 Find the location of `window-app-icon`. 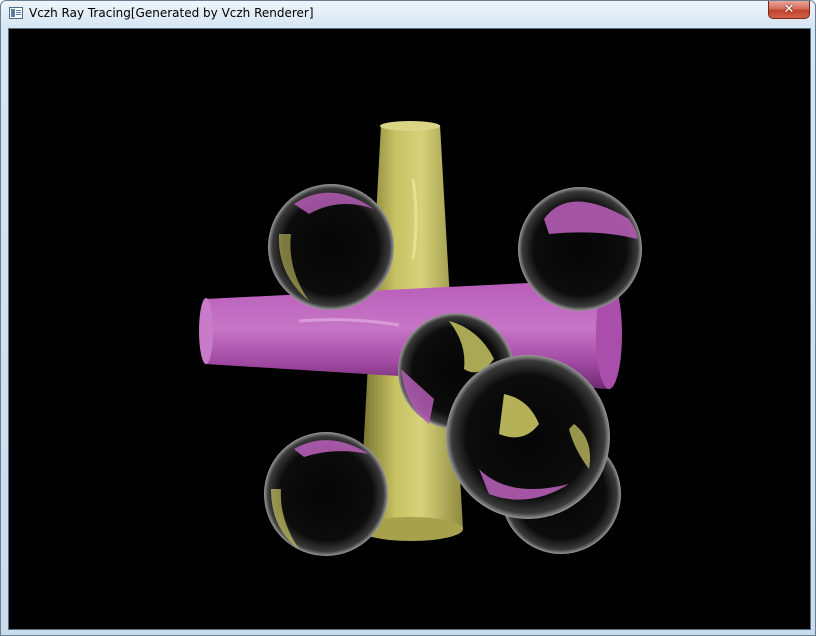

window-app-icon is located at coordinates (16, 13).